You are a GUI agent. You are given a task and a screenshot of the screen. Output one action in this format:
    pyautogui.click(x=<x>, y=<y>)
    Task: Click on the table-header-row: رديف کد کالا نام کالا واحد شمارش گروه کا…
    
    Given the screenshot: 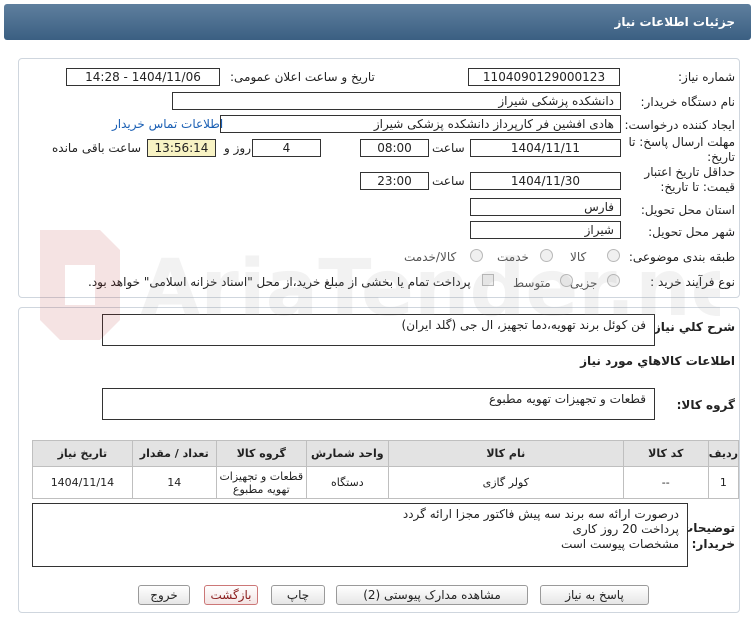 What is the action you would take?
    pyautogui.click(x=386, y=453)
    